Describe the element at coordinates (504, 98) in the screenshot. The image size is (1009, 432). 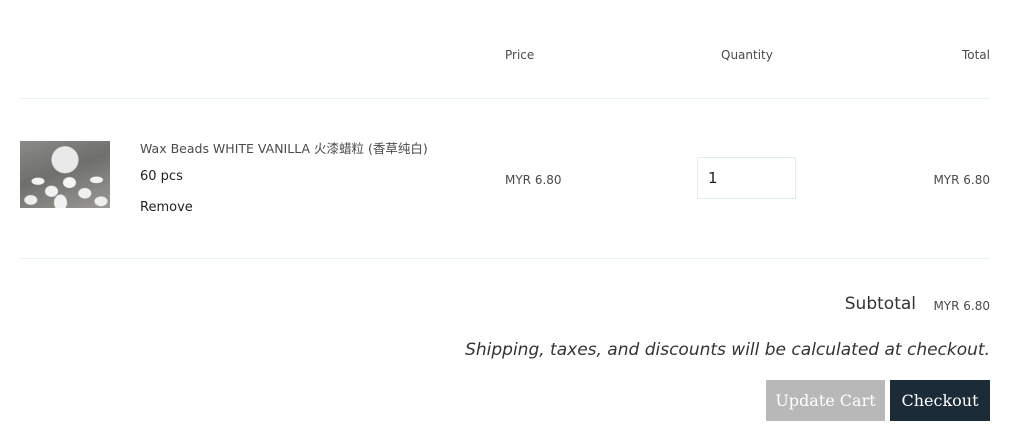
I see `header-divider` at that location.